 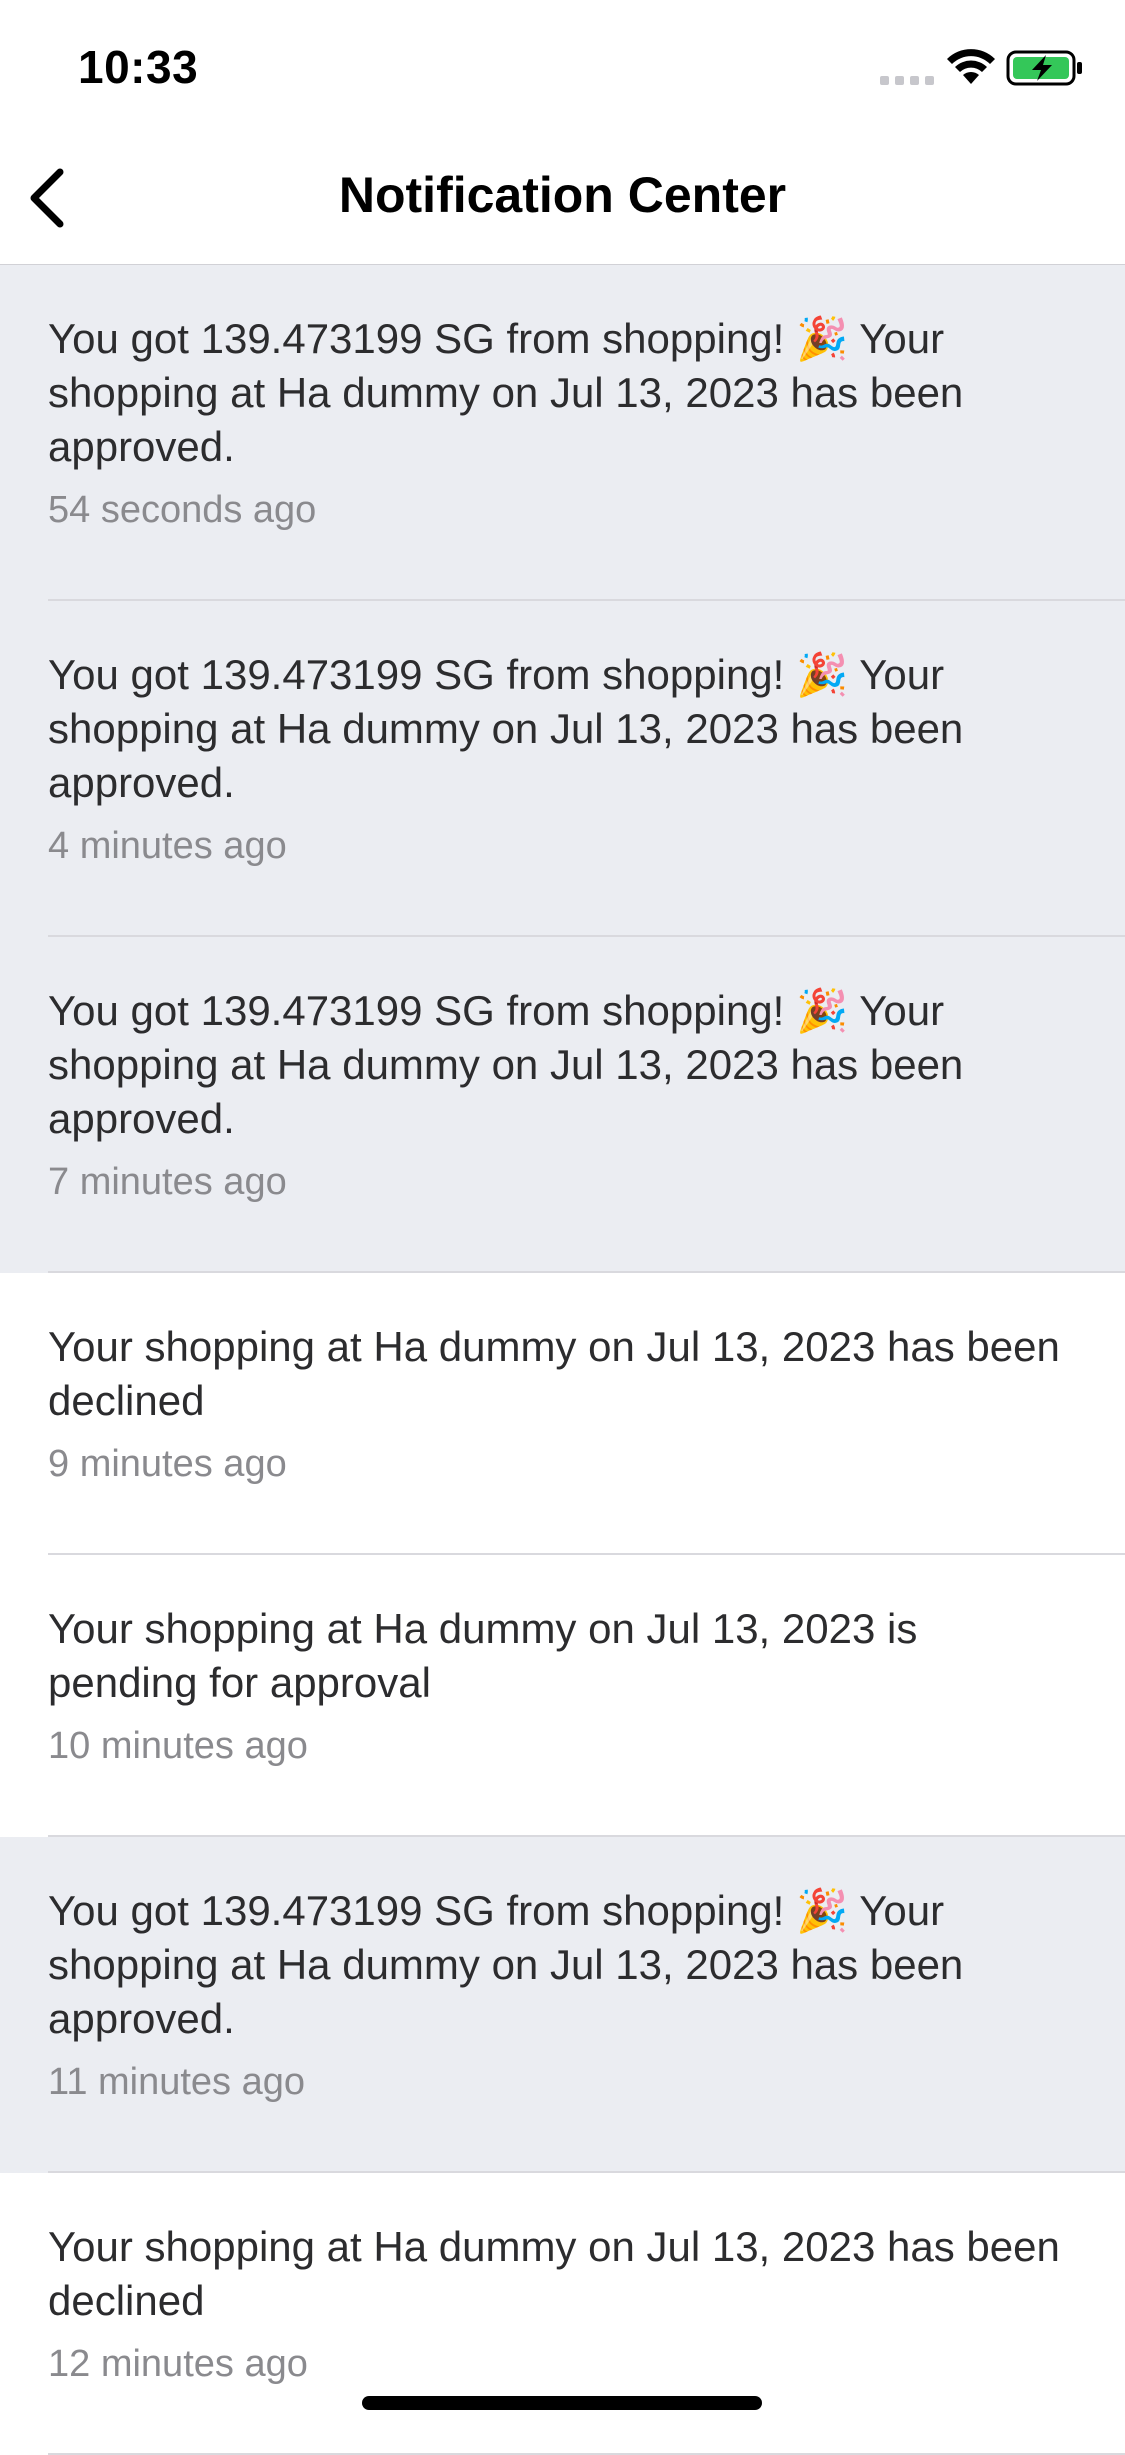 What do you see at coordinates (138, 67) in the screenshot?
I see `status-time: 10:33` at bounding box center [138, 67].